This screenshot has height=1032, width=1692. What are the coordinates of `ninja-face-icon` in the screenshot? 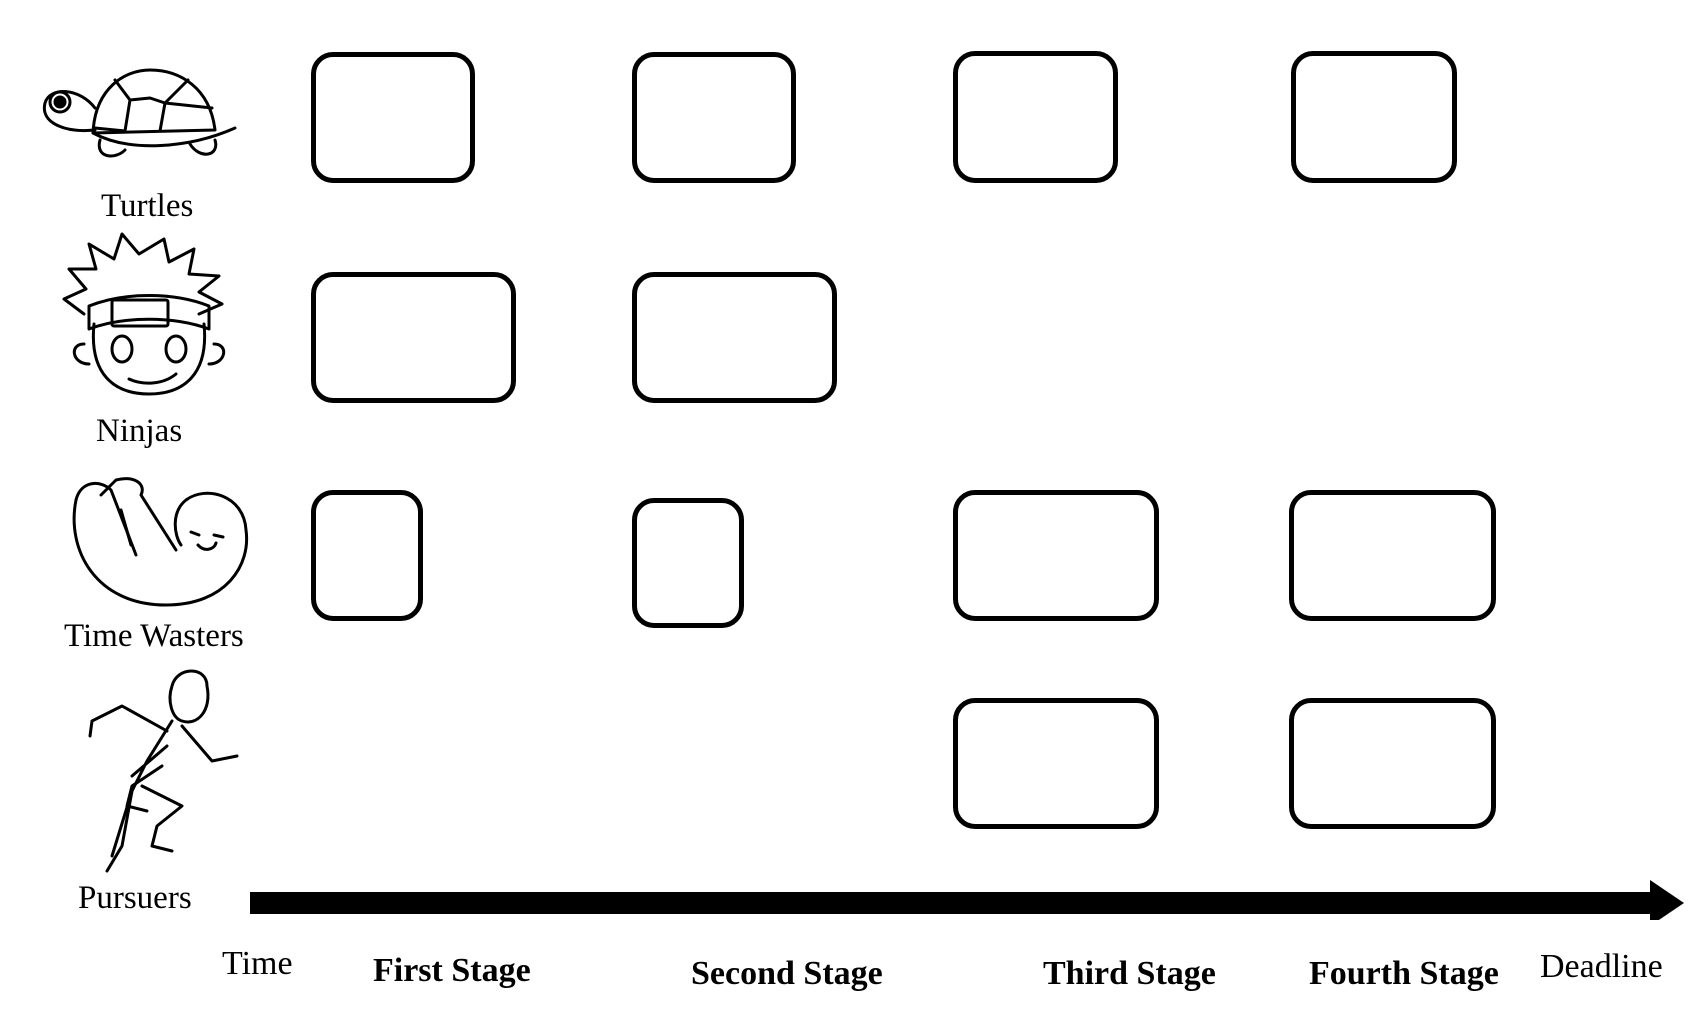 It's located at (143, 314).